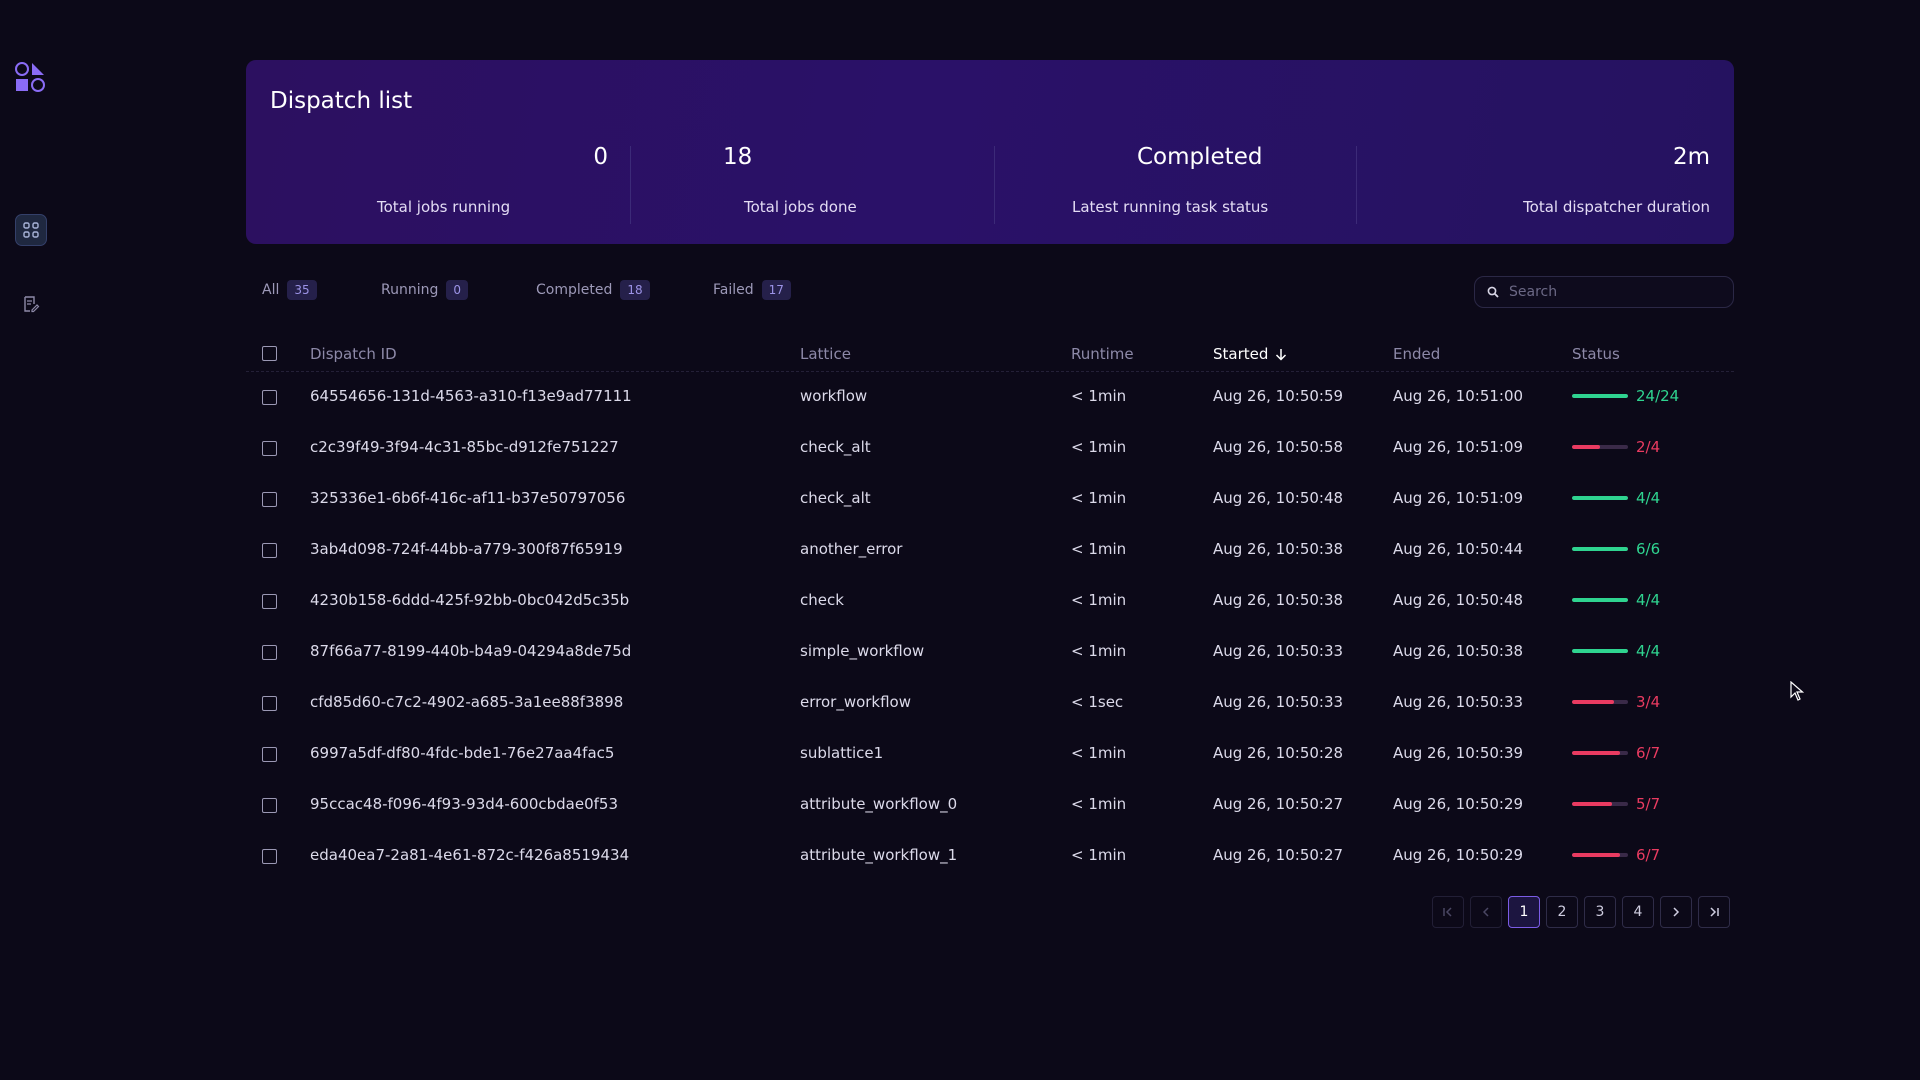 The width and height of the screenshot is (1920, 1080). I want to click on filter-label: Running, so click(410, 290).